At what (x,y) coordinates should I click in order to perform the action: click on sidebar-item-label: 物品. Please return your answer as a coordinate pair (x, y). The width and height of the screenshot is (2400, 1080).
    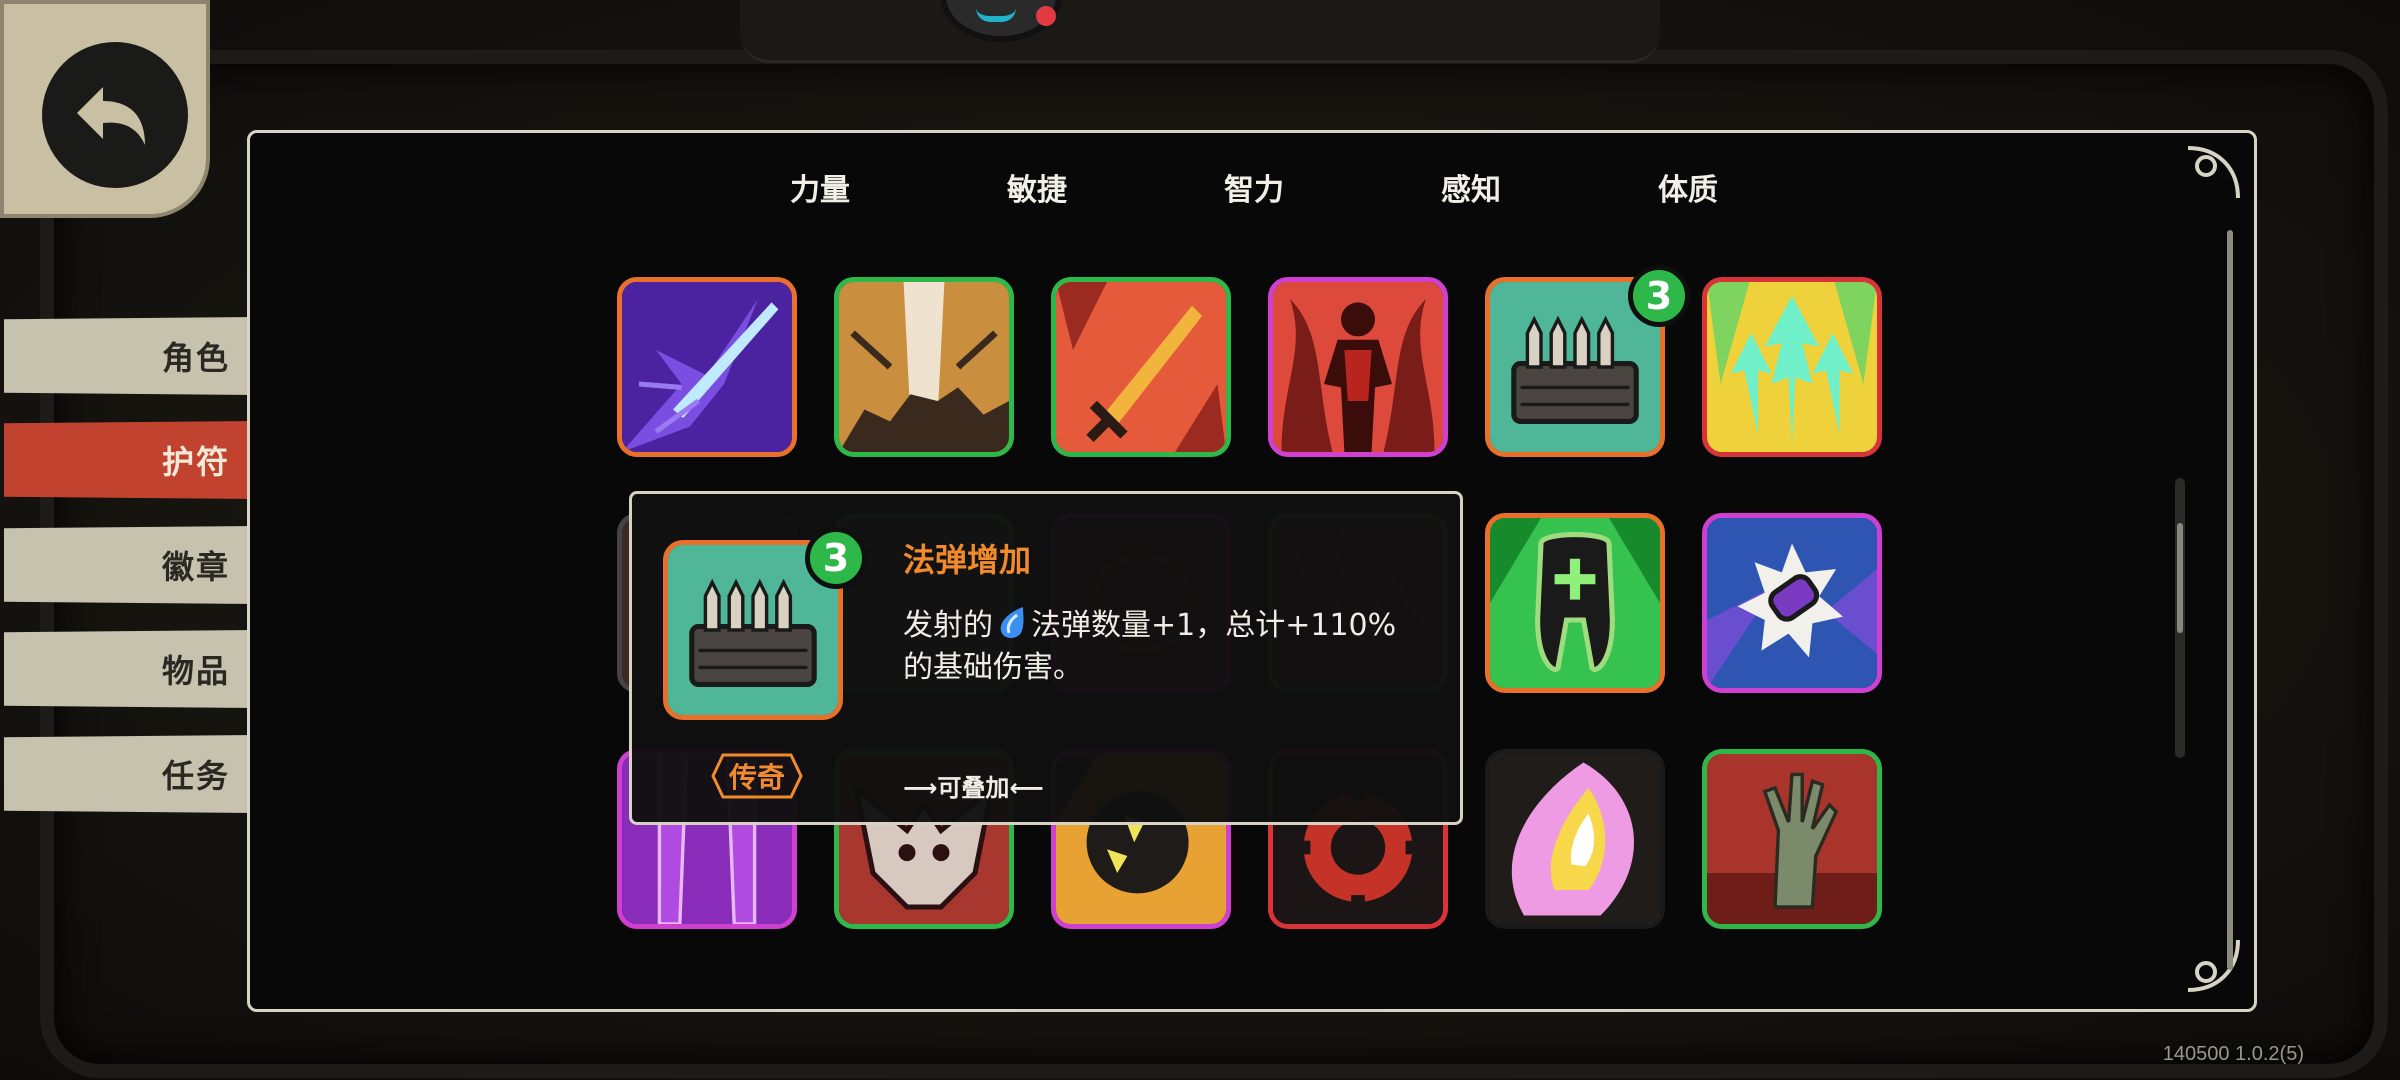
    Looking at the image, I should click on (195, 671).